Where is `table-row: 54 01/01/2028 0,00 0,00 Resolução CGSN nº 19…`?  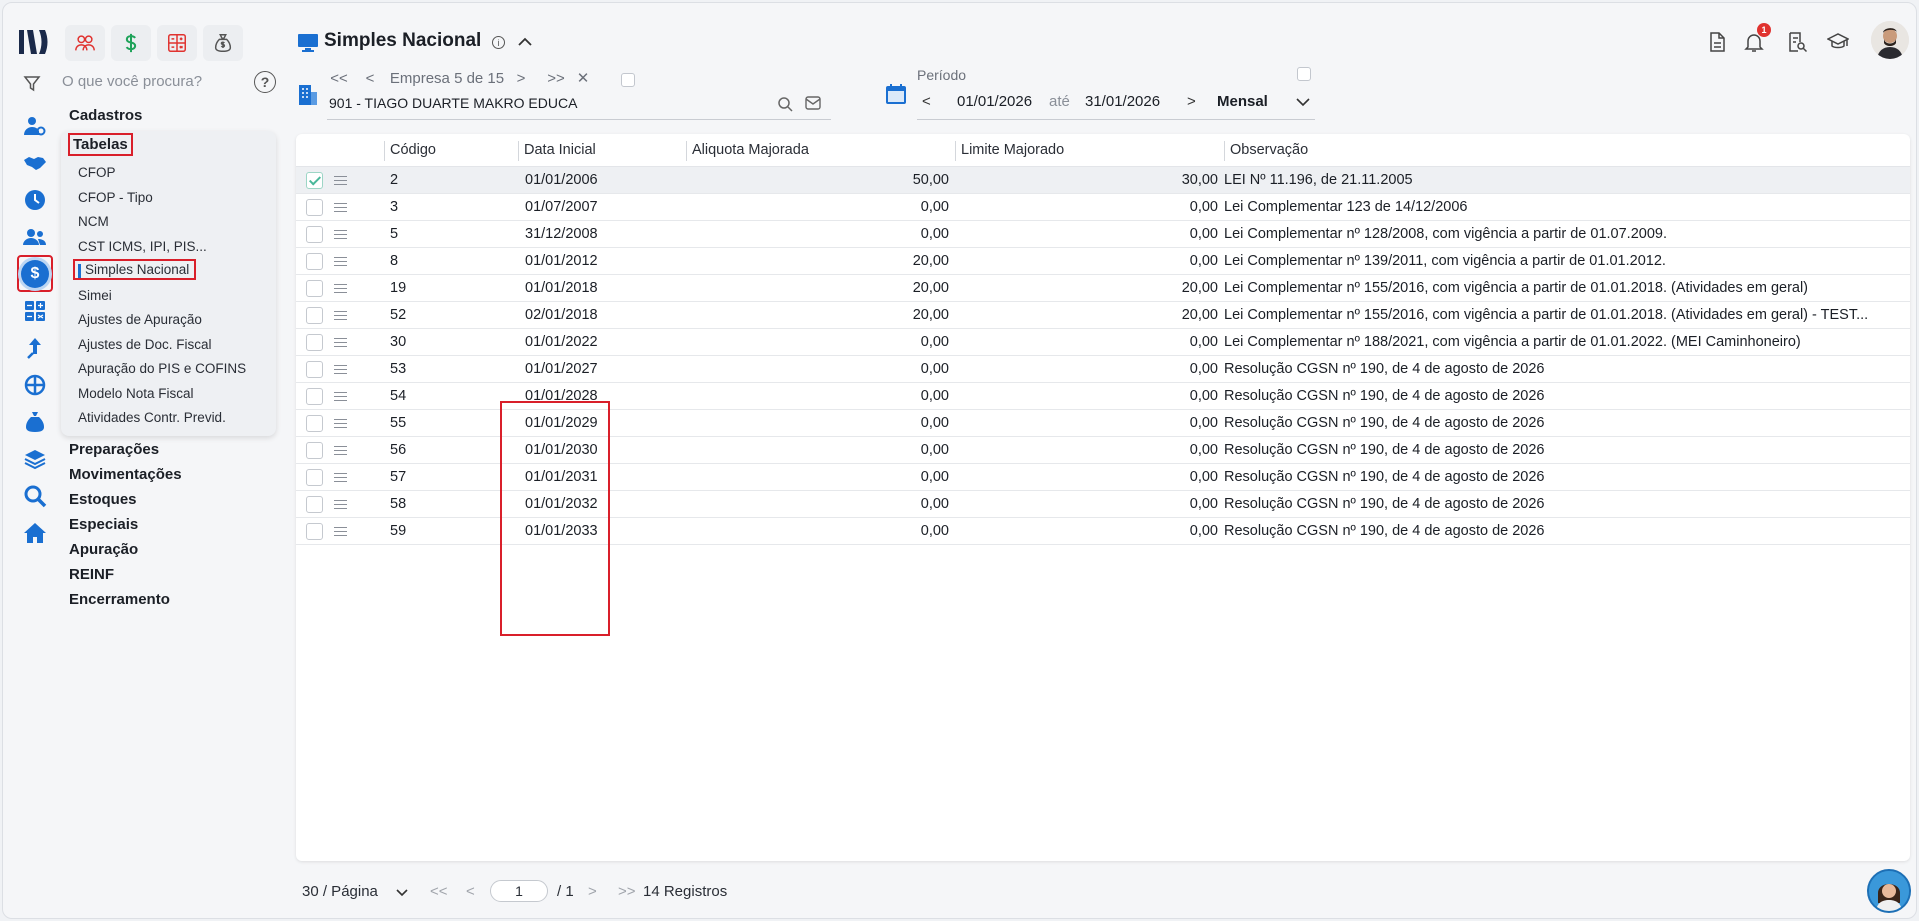
table-row: 54 01/01/2028 0,00 0,00 Resolução CGSN nº 19… is located at coordinates (1103, 396).